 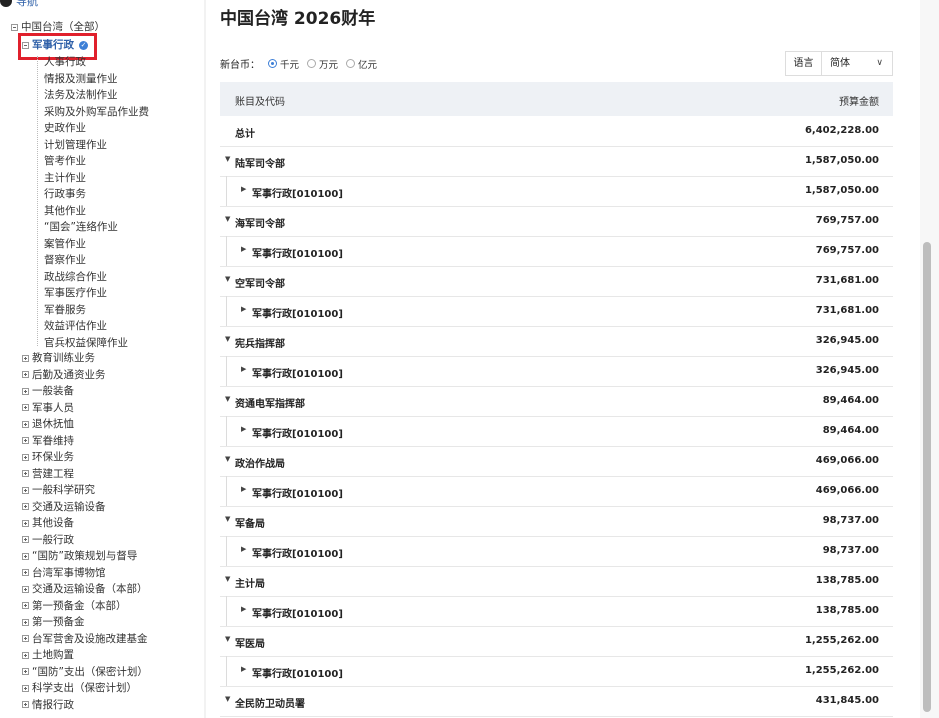 I want to click on tree-sibling-item: 教育训练业务, so click(x=58, y=358).